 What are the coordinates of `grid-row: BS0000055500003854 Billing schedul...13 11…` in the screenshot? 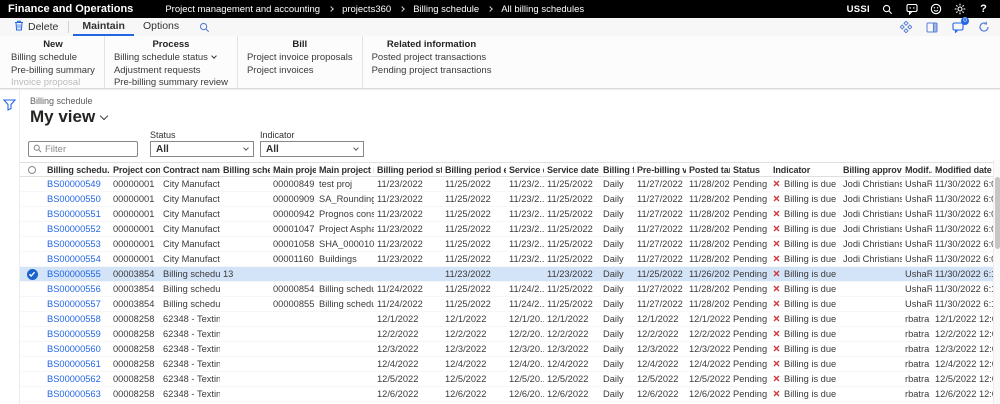 It's located at (510, 274).